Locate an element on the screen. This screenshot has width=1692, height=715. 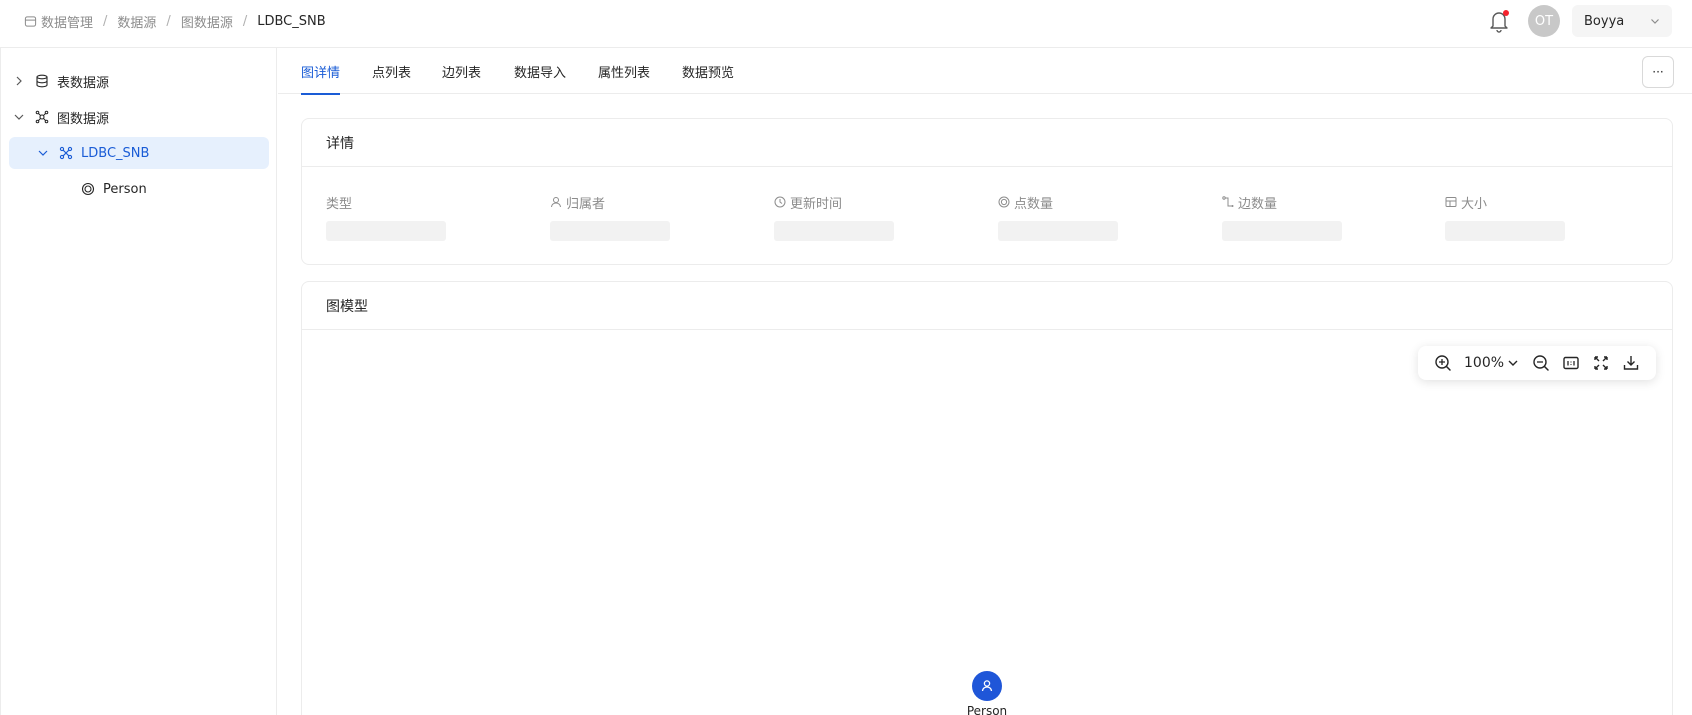
tab-bar: 图详情 点列表 边列表 数据导入 属性列表 数据预览 is located at coordinates (985, 71).